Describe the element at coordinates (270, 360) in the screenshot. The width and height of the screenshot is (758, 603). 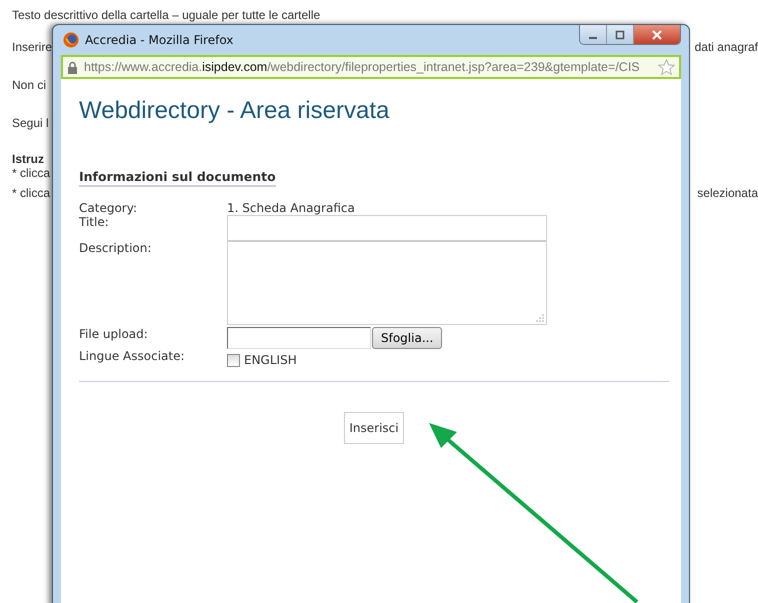
I see `checkbox-label: ENGLISH` at that location.